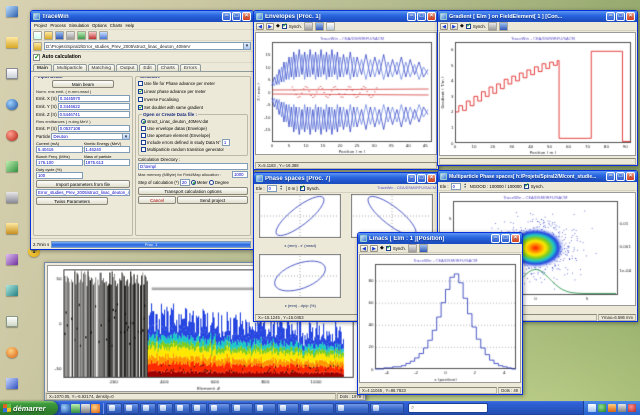  What do you see at coordinates (12, 11) in the screenshot?
I see `my-computer-icon` at bounding box center [12, 11].